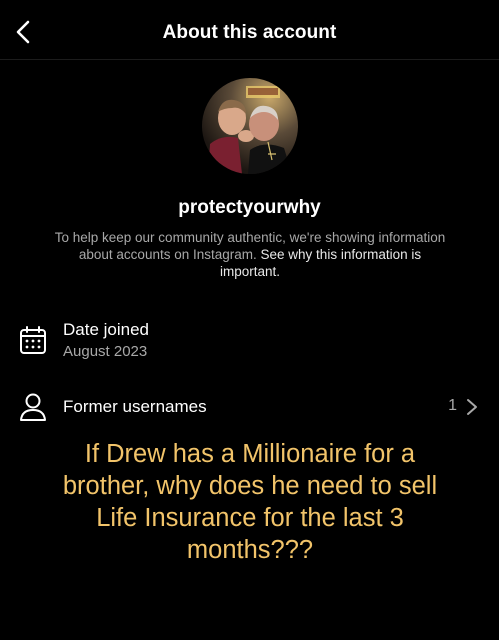 This screenshot has height=640, width=499. I want to click on account-username: protectyourwhy, so click(249, 207).